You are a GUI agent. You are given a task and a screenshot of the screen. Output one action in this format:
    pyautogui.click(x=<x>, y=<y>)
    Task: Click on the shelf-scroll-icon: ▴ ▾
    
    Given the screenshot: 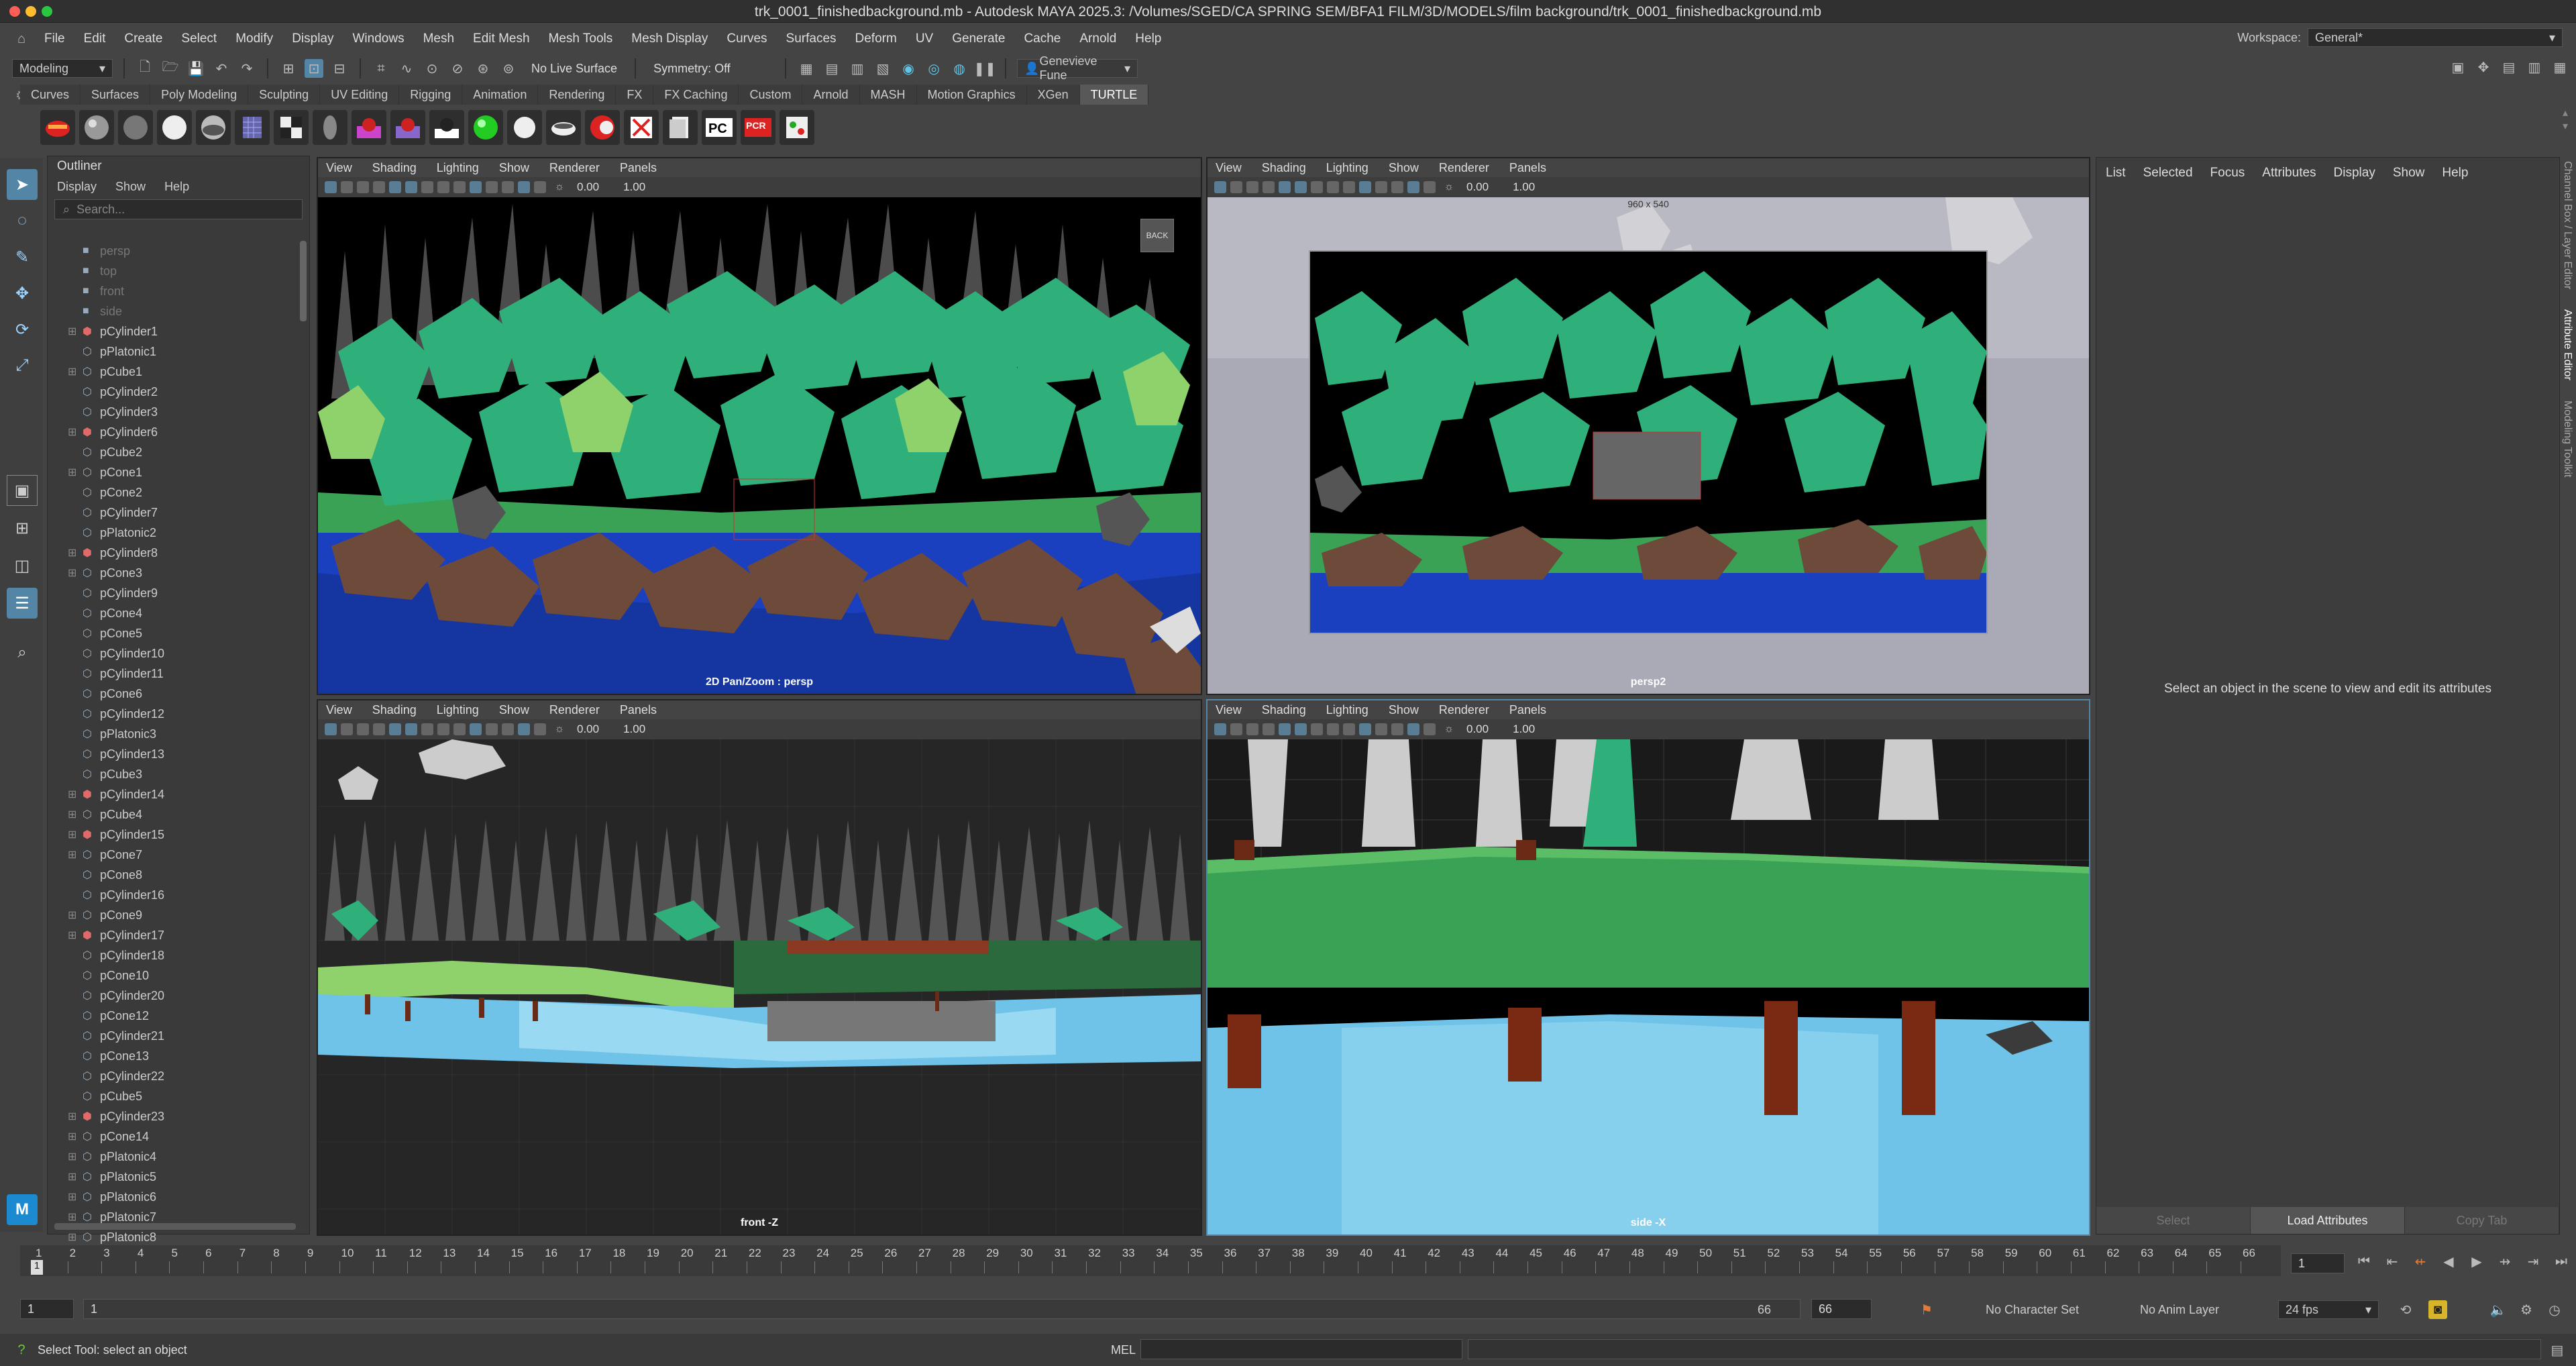 What is the action you would take?
    pyautogui.click(x=2565, y=120)
    